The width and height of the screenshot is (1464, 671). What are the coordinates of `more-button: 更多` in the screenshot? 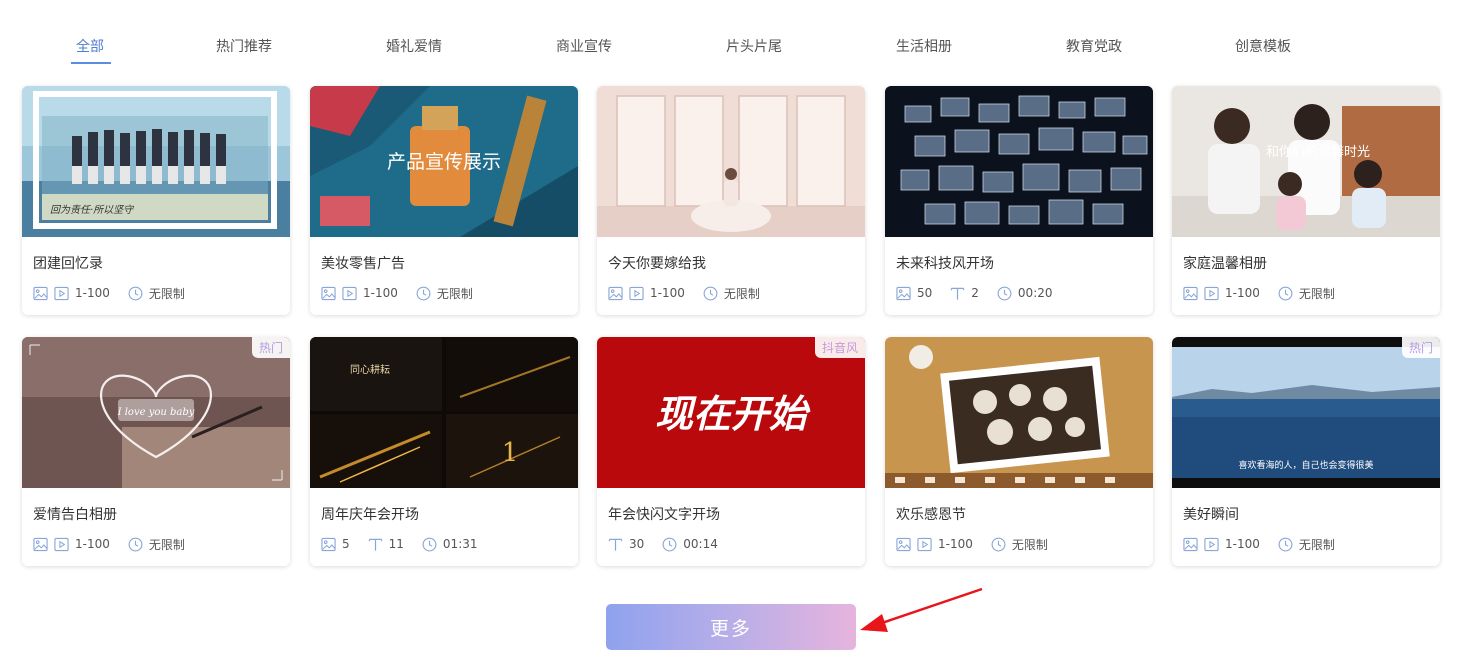 It's located at (731, 627).